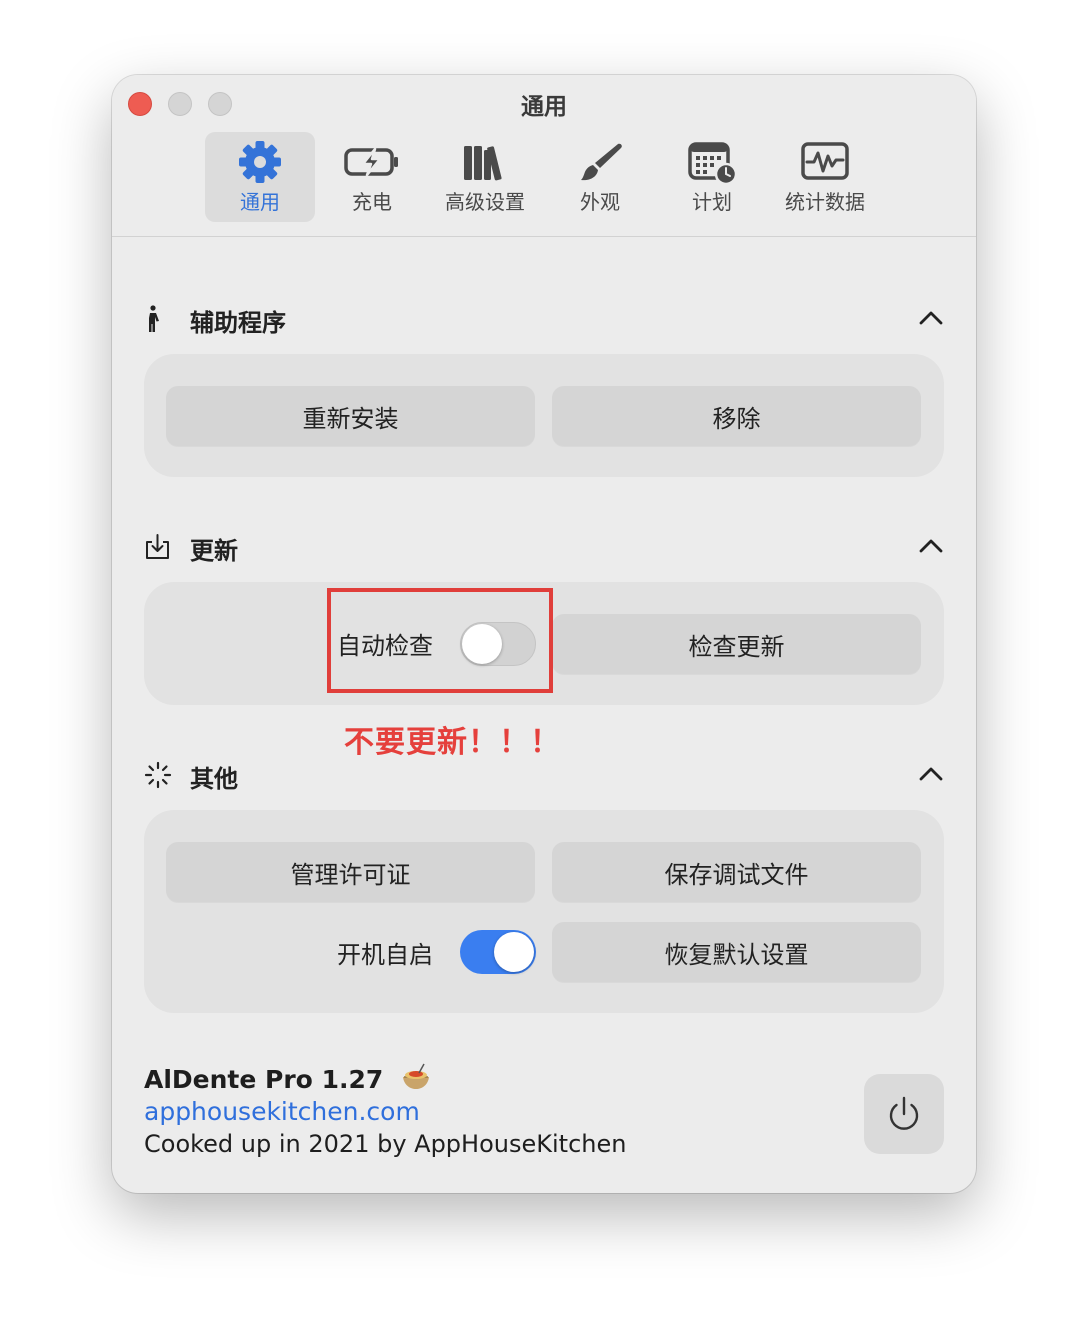 The width and height of the screenshot is (1088, 1342). Describe the element at coordinates (371, 162) in the screenshot. I see `battery-charging-icon` at that location.